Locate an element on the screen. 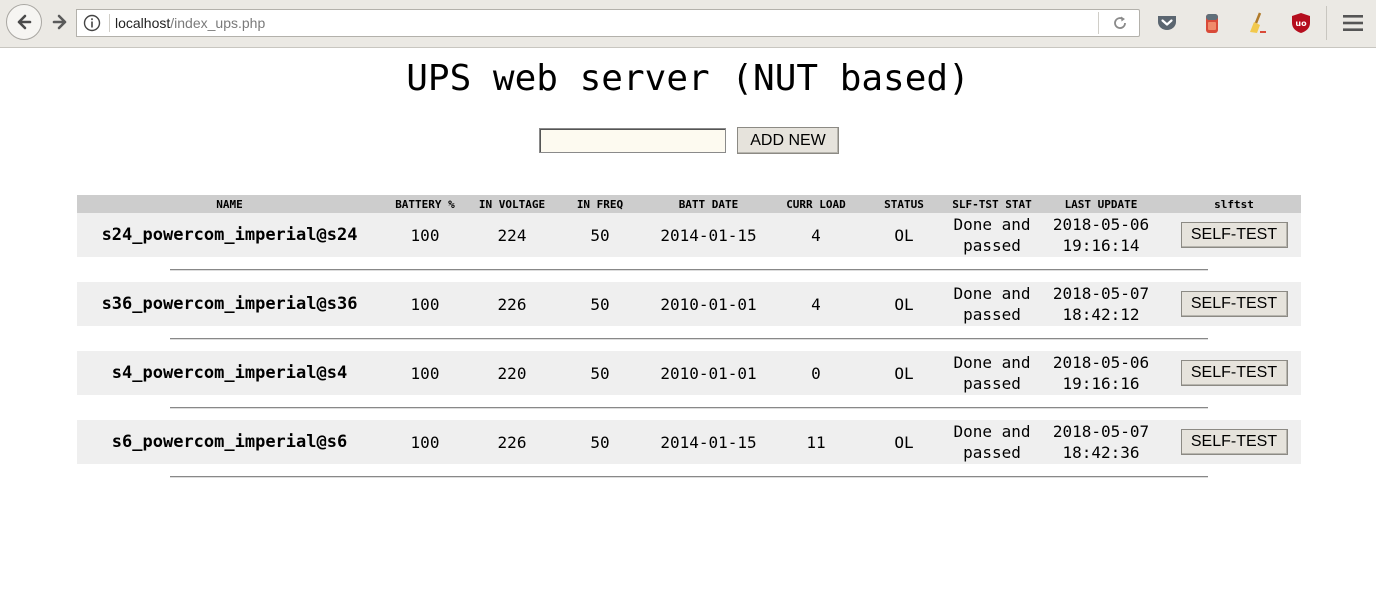  menu-icon is located at coordinates (1353, 23).